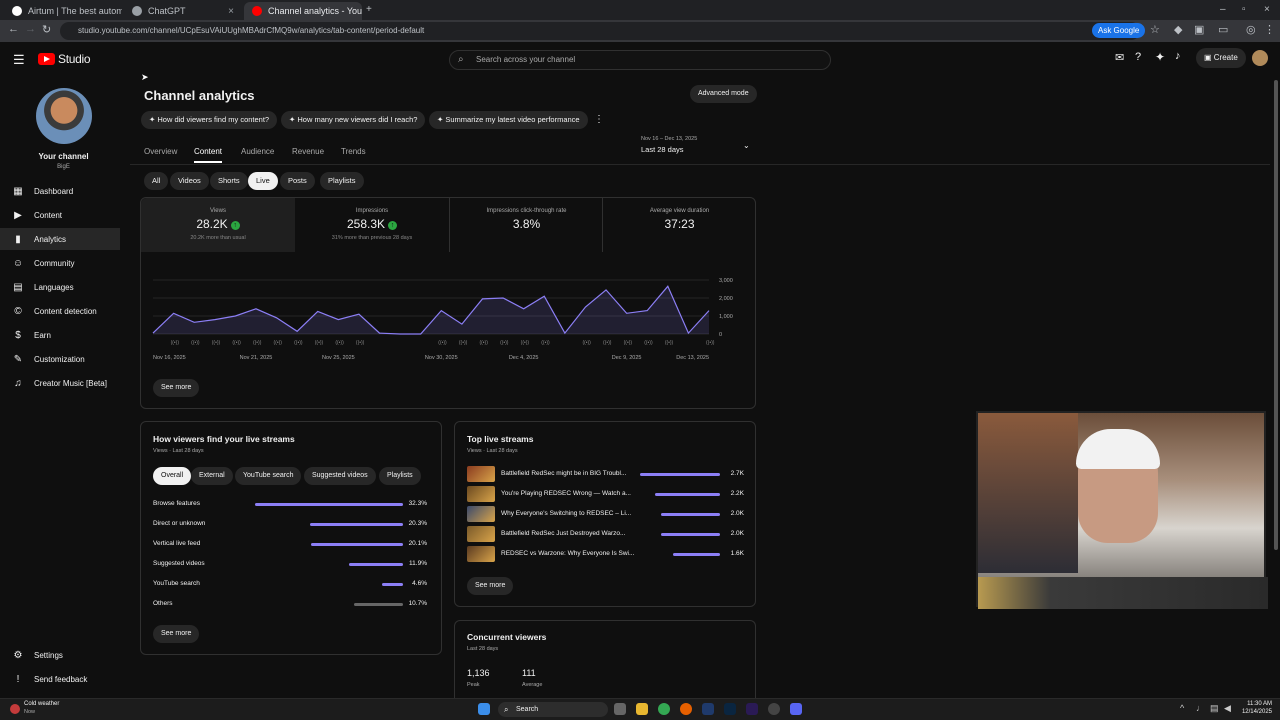 Image resolution: width=1280 pixels, height=720 pixels. Describe the element at coordinates (263, 181) in the screenshot. I see `filter-live: Live` at that location.